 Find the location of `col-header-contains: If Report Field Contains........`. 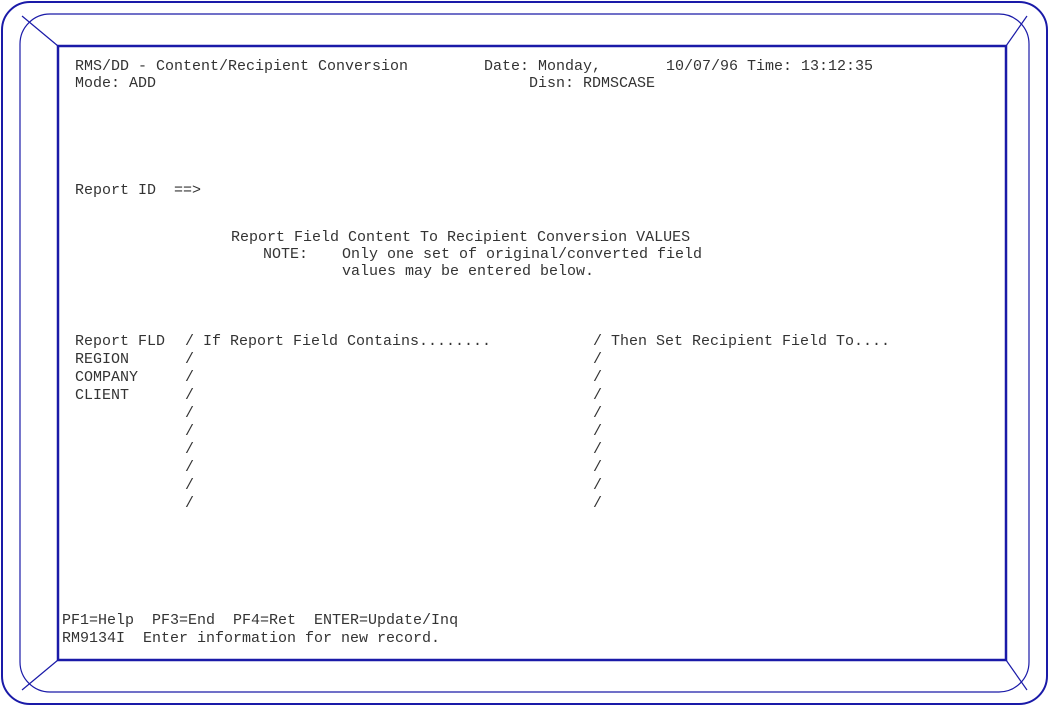

col-header-contains: If Report Field Contains........ is located at coordinates (347, 341).